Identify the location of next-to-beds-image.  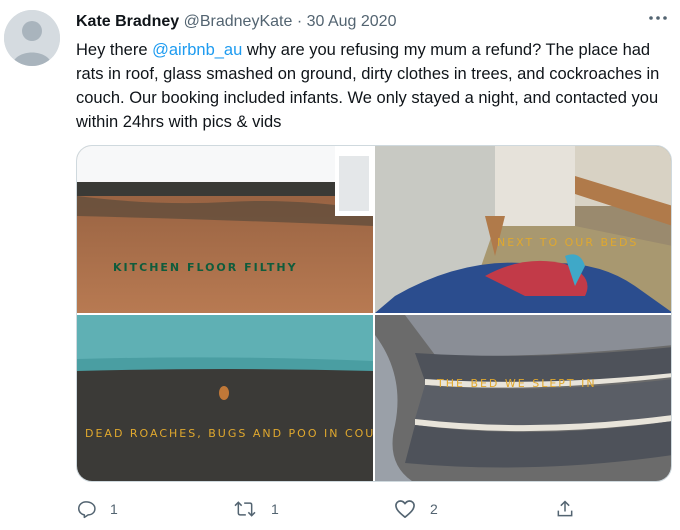
(523, 229).